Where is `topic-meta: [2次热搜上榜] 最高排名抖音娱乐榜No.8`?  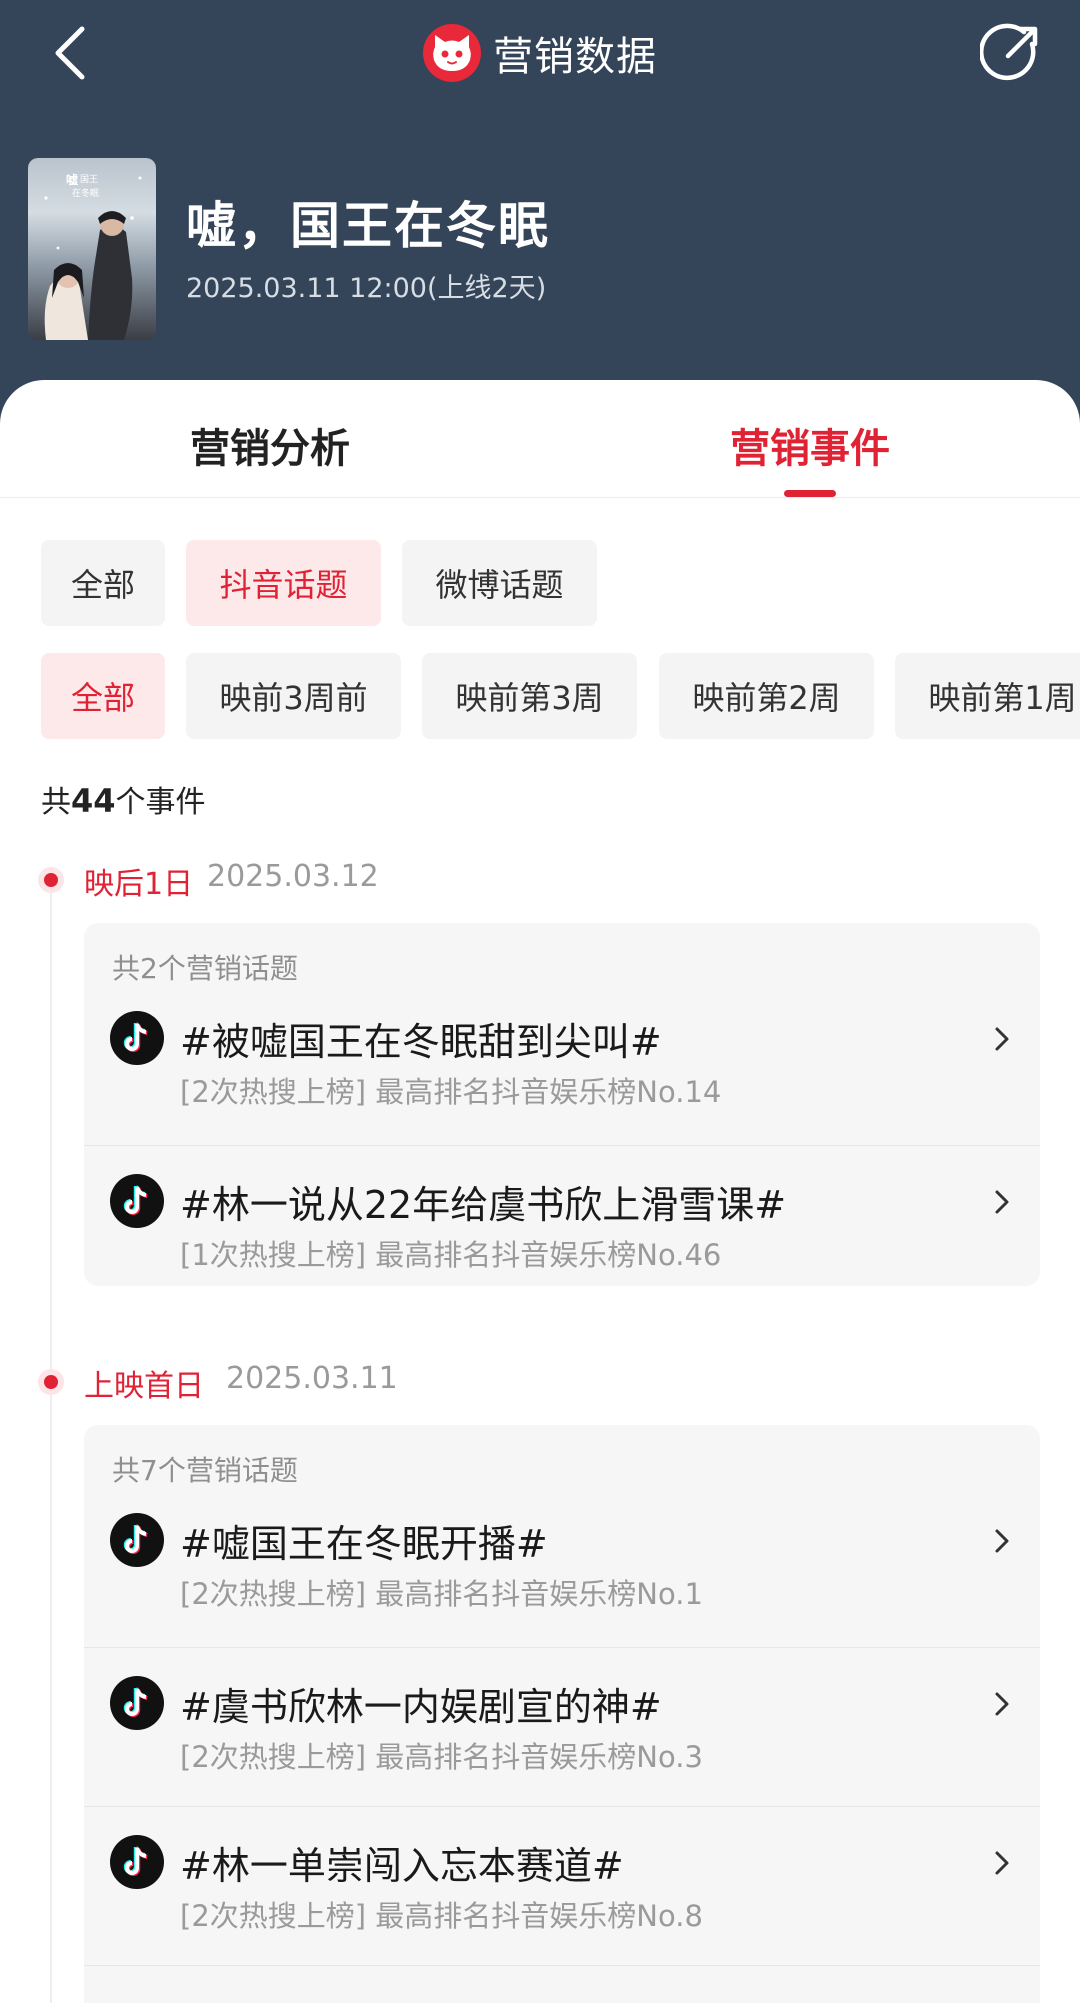 topic-meta: [2次热搜上榜] 最高排名抖音娱乐榜No.8 is located at coordinates (441, 1916).